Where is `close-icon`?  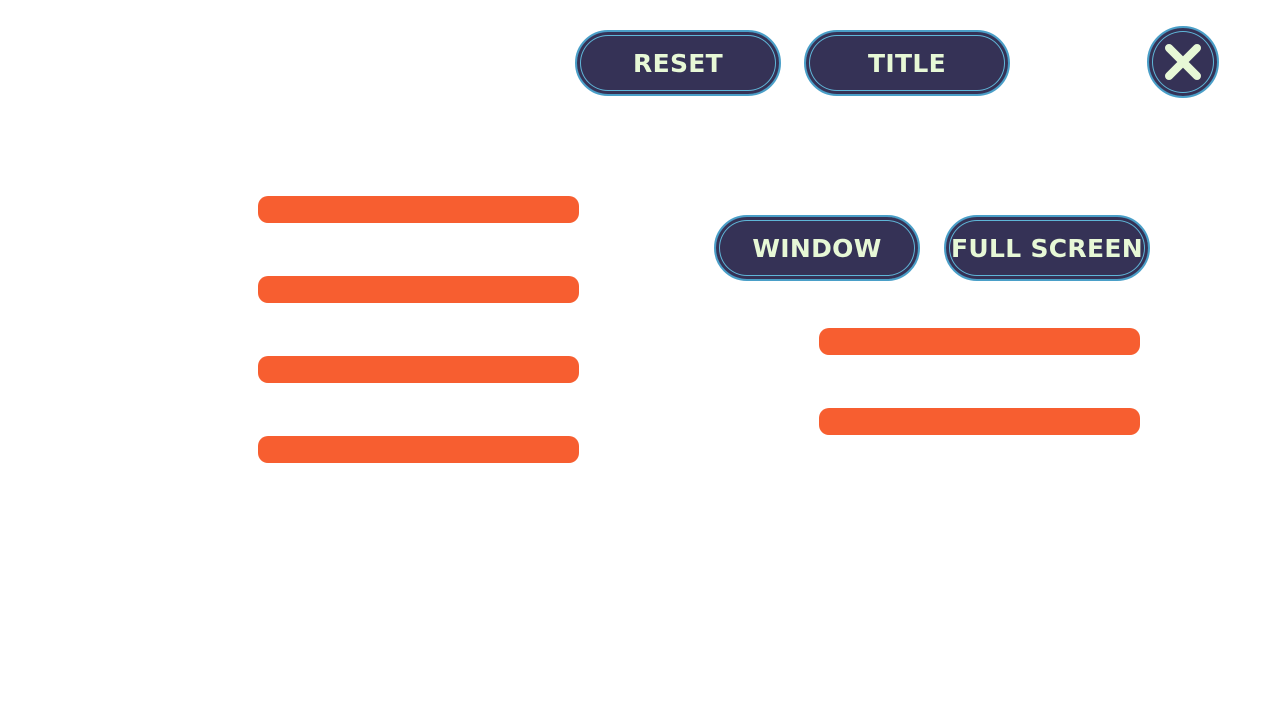
close-icon is located at coordinates (1183, 62).